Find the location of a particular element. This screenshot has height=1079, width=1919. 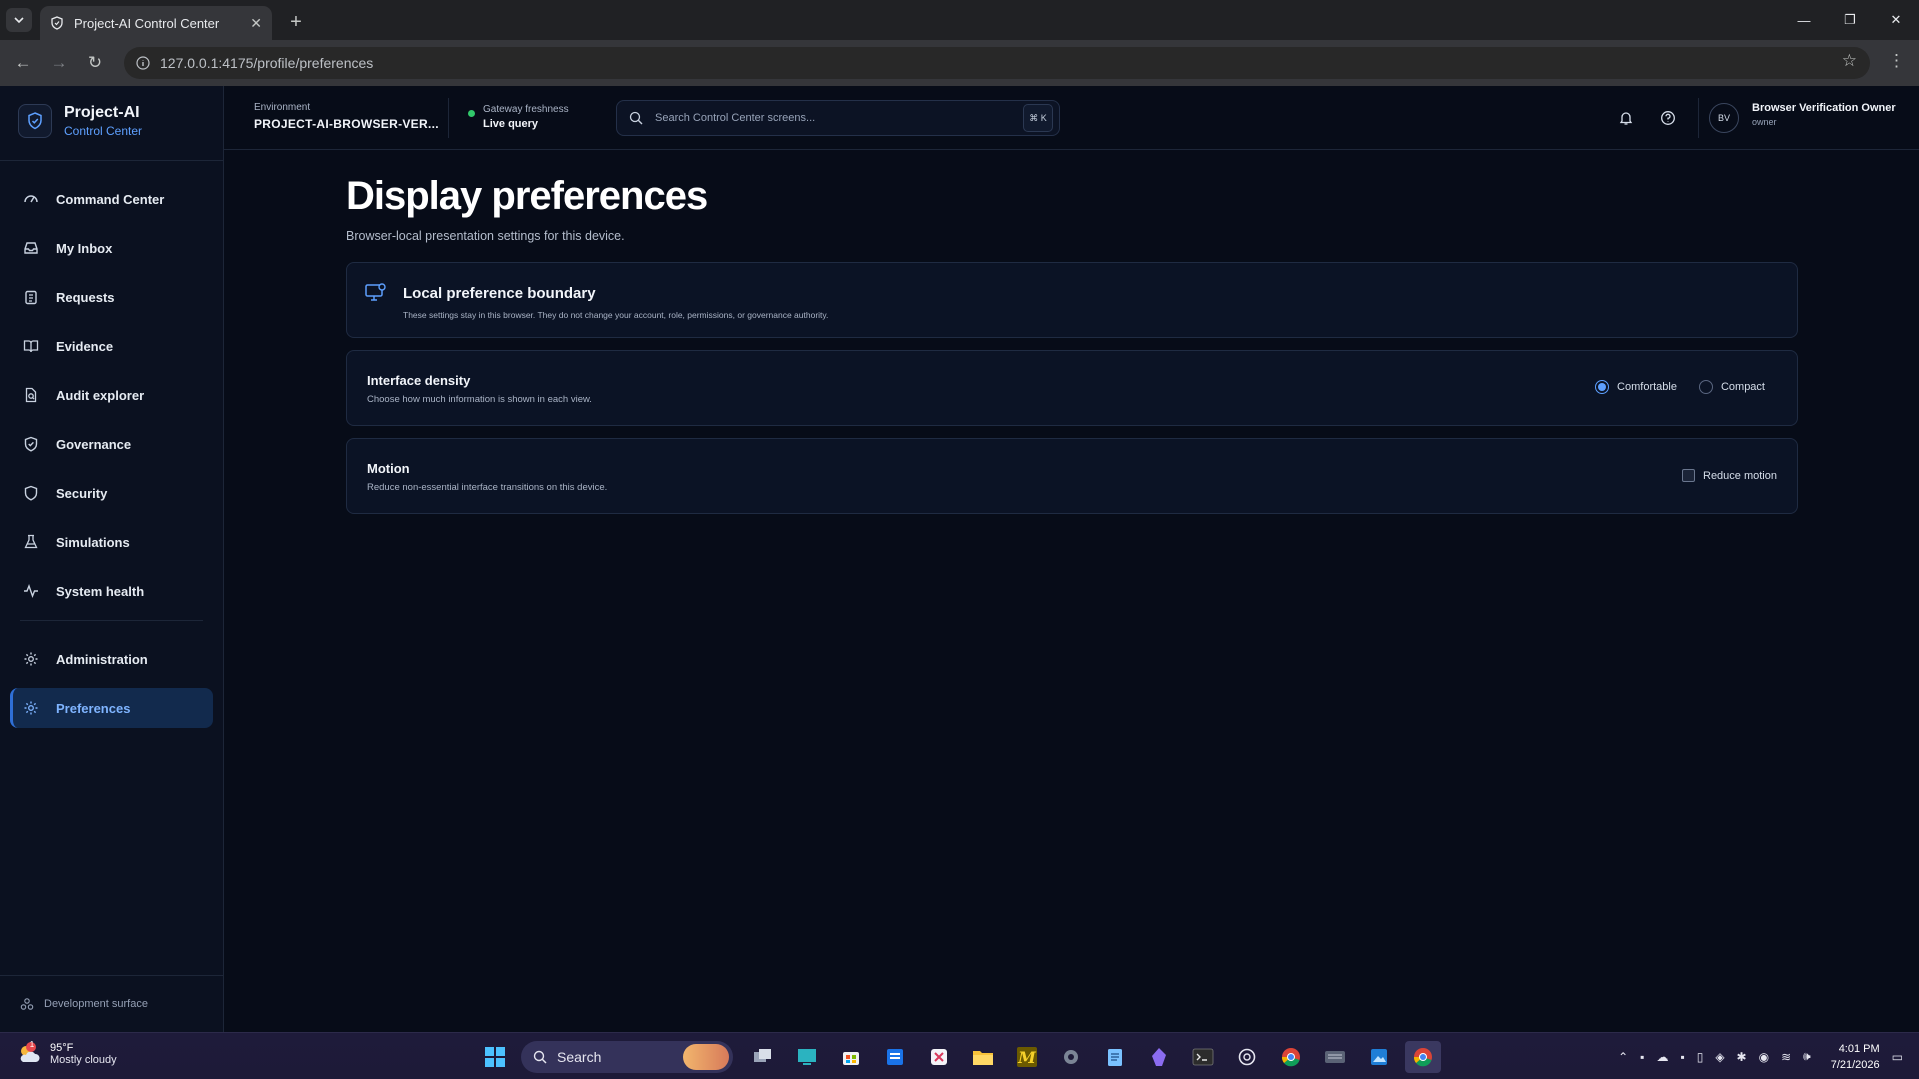

avatar: BV is located at coordinates (1724, 118).